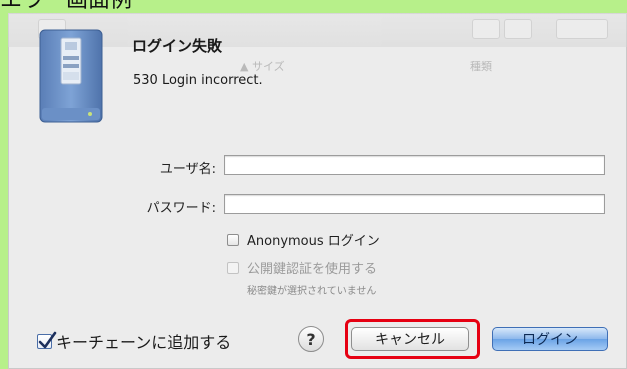 This screenshot has height=369, width=627. Describe the element at coordinates (198, 80) in the screenshot. I see `error-message: 530 Login incorrect.` at that location.